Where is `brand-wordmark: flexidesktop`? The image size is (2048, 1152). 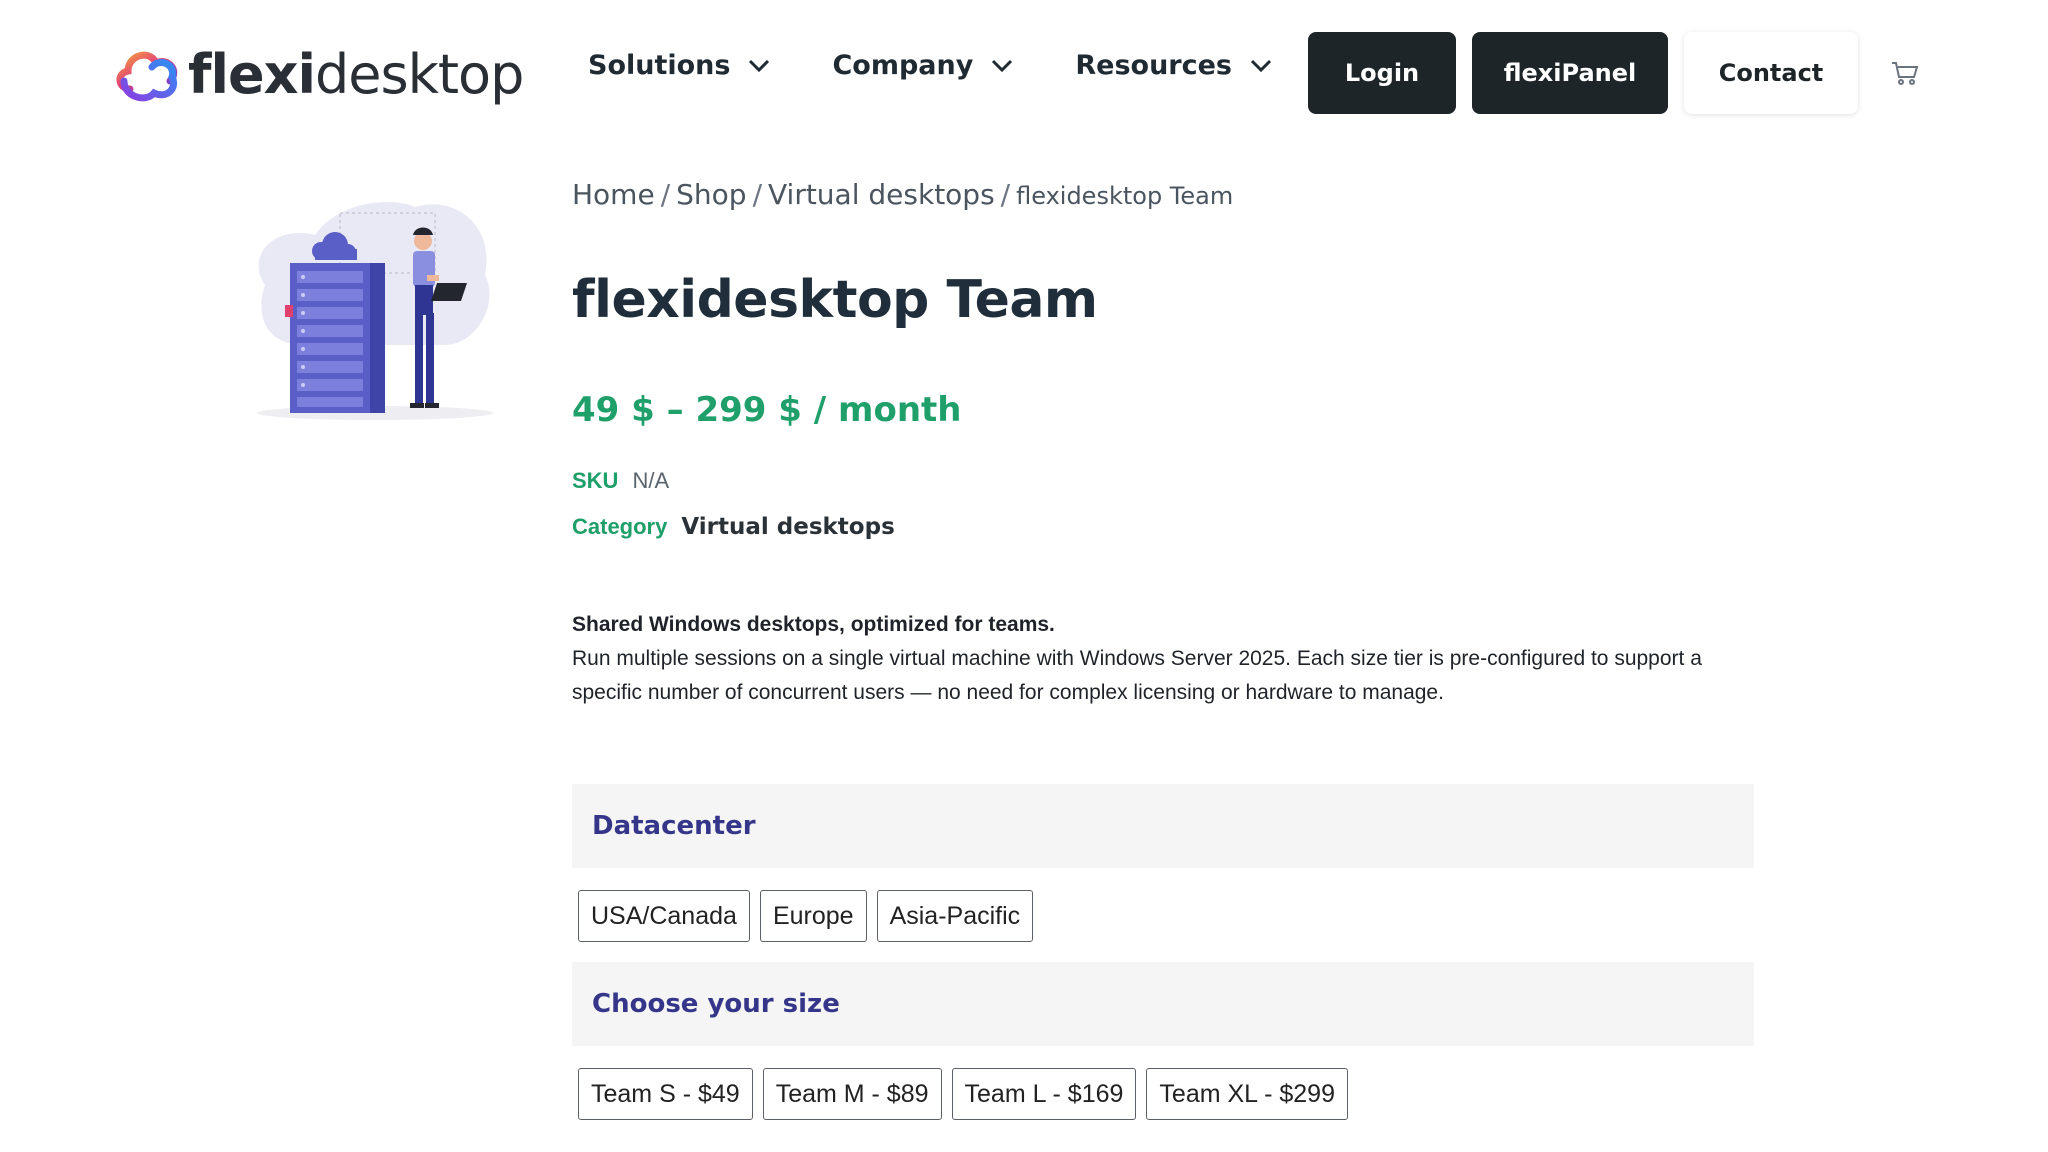
brand-wordmark: flexidesktop is located at coordinates (356, 74).